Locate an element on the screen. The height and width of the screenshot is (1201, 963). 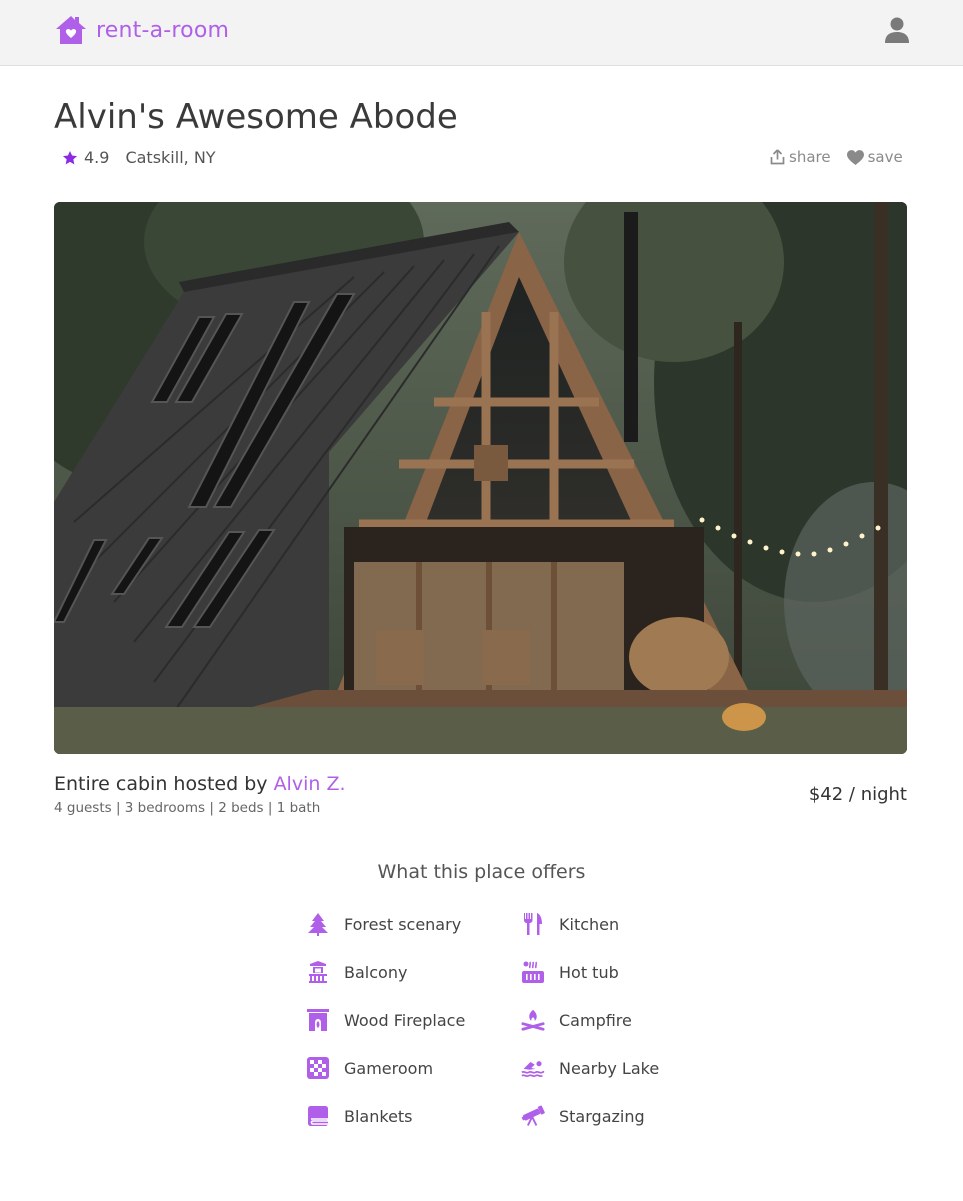
campfire-icon is located at coordinates (533, 1020).